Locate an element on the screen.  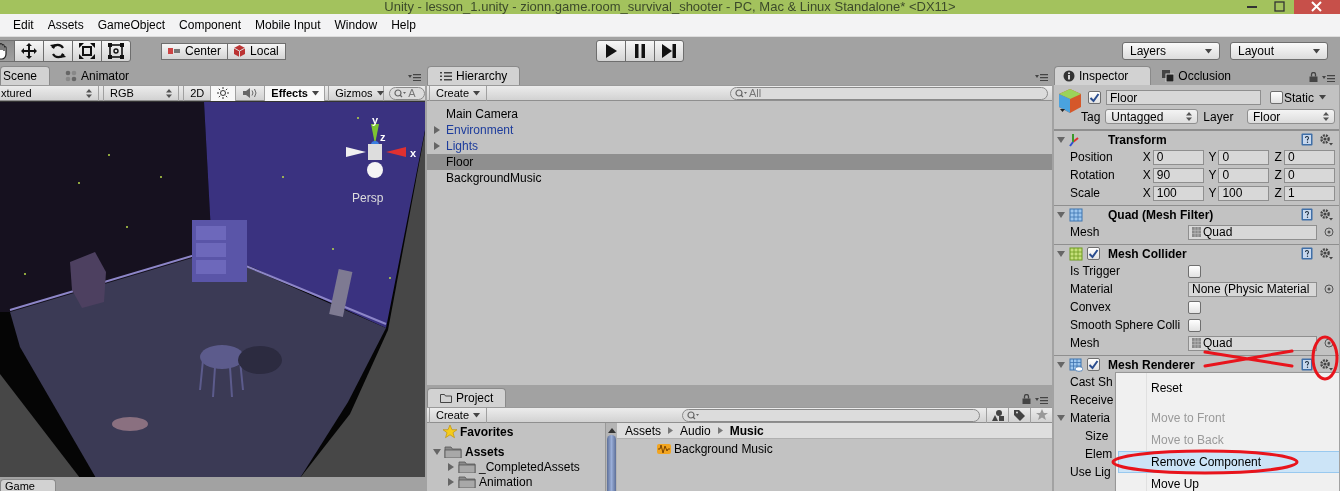
rotation-toggle: Local is located at coordinates (256, 51).